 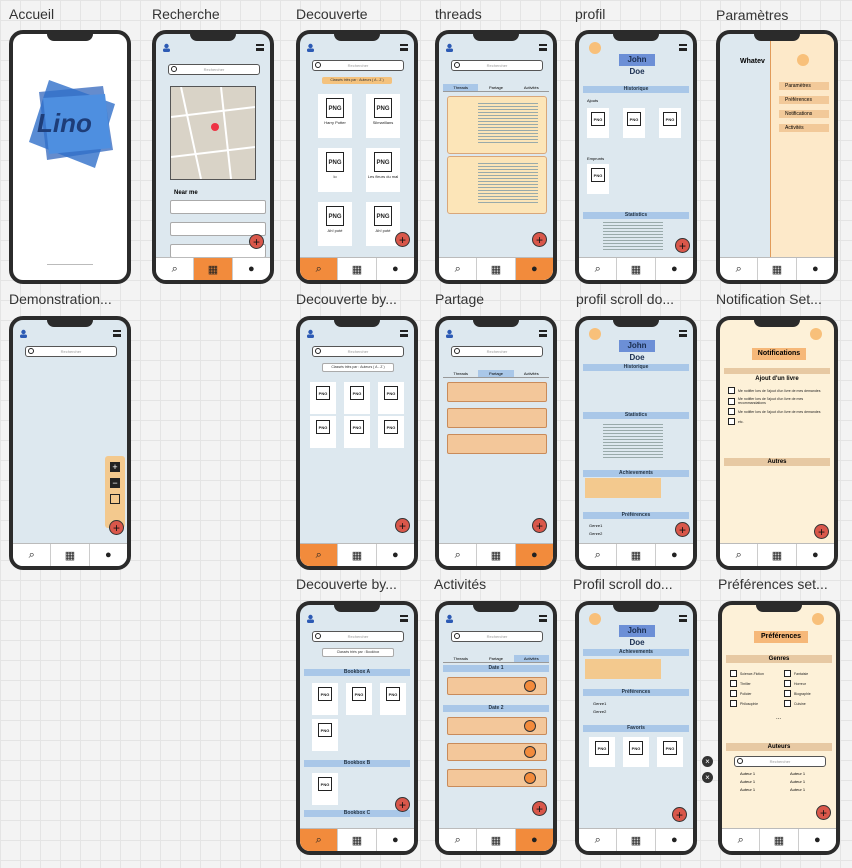 What do you see at coordinates (808, 673) in the screenshot?
I see `genre-checkbox: Fantaisie` at bounding box center [808, 673].